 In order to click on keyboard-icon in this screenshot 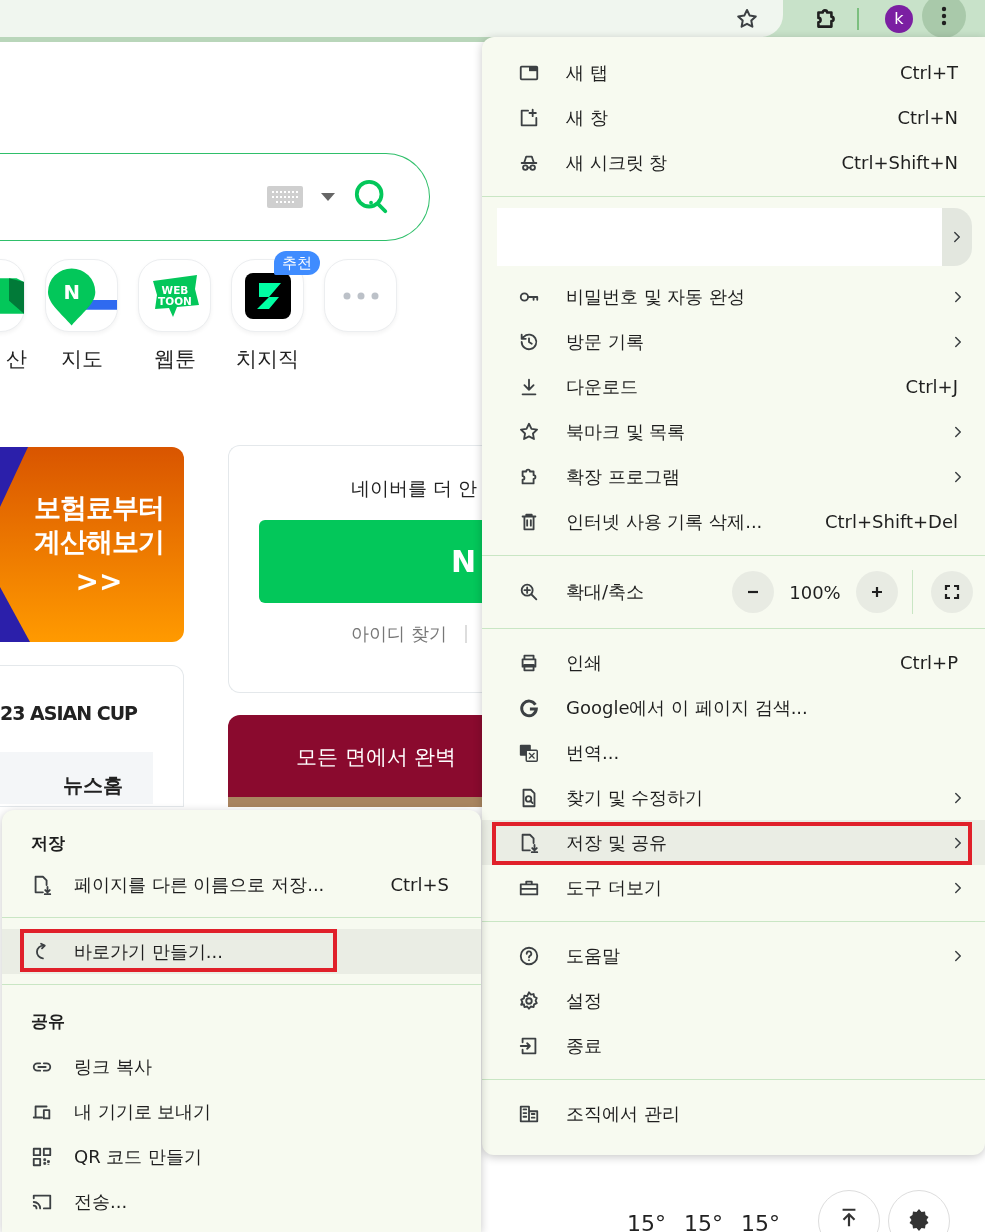, I will do `click(285, 197)`.